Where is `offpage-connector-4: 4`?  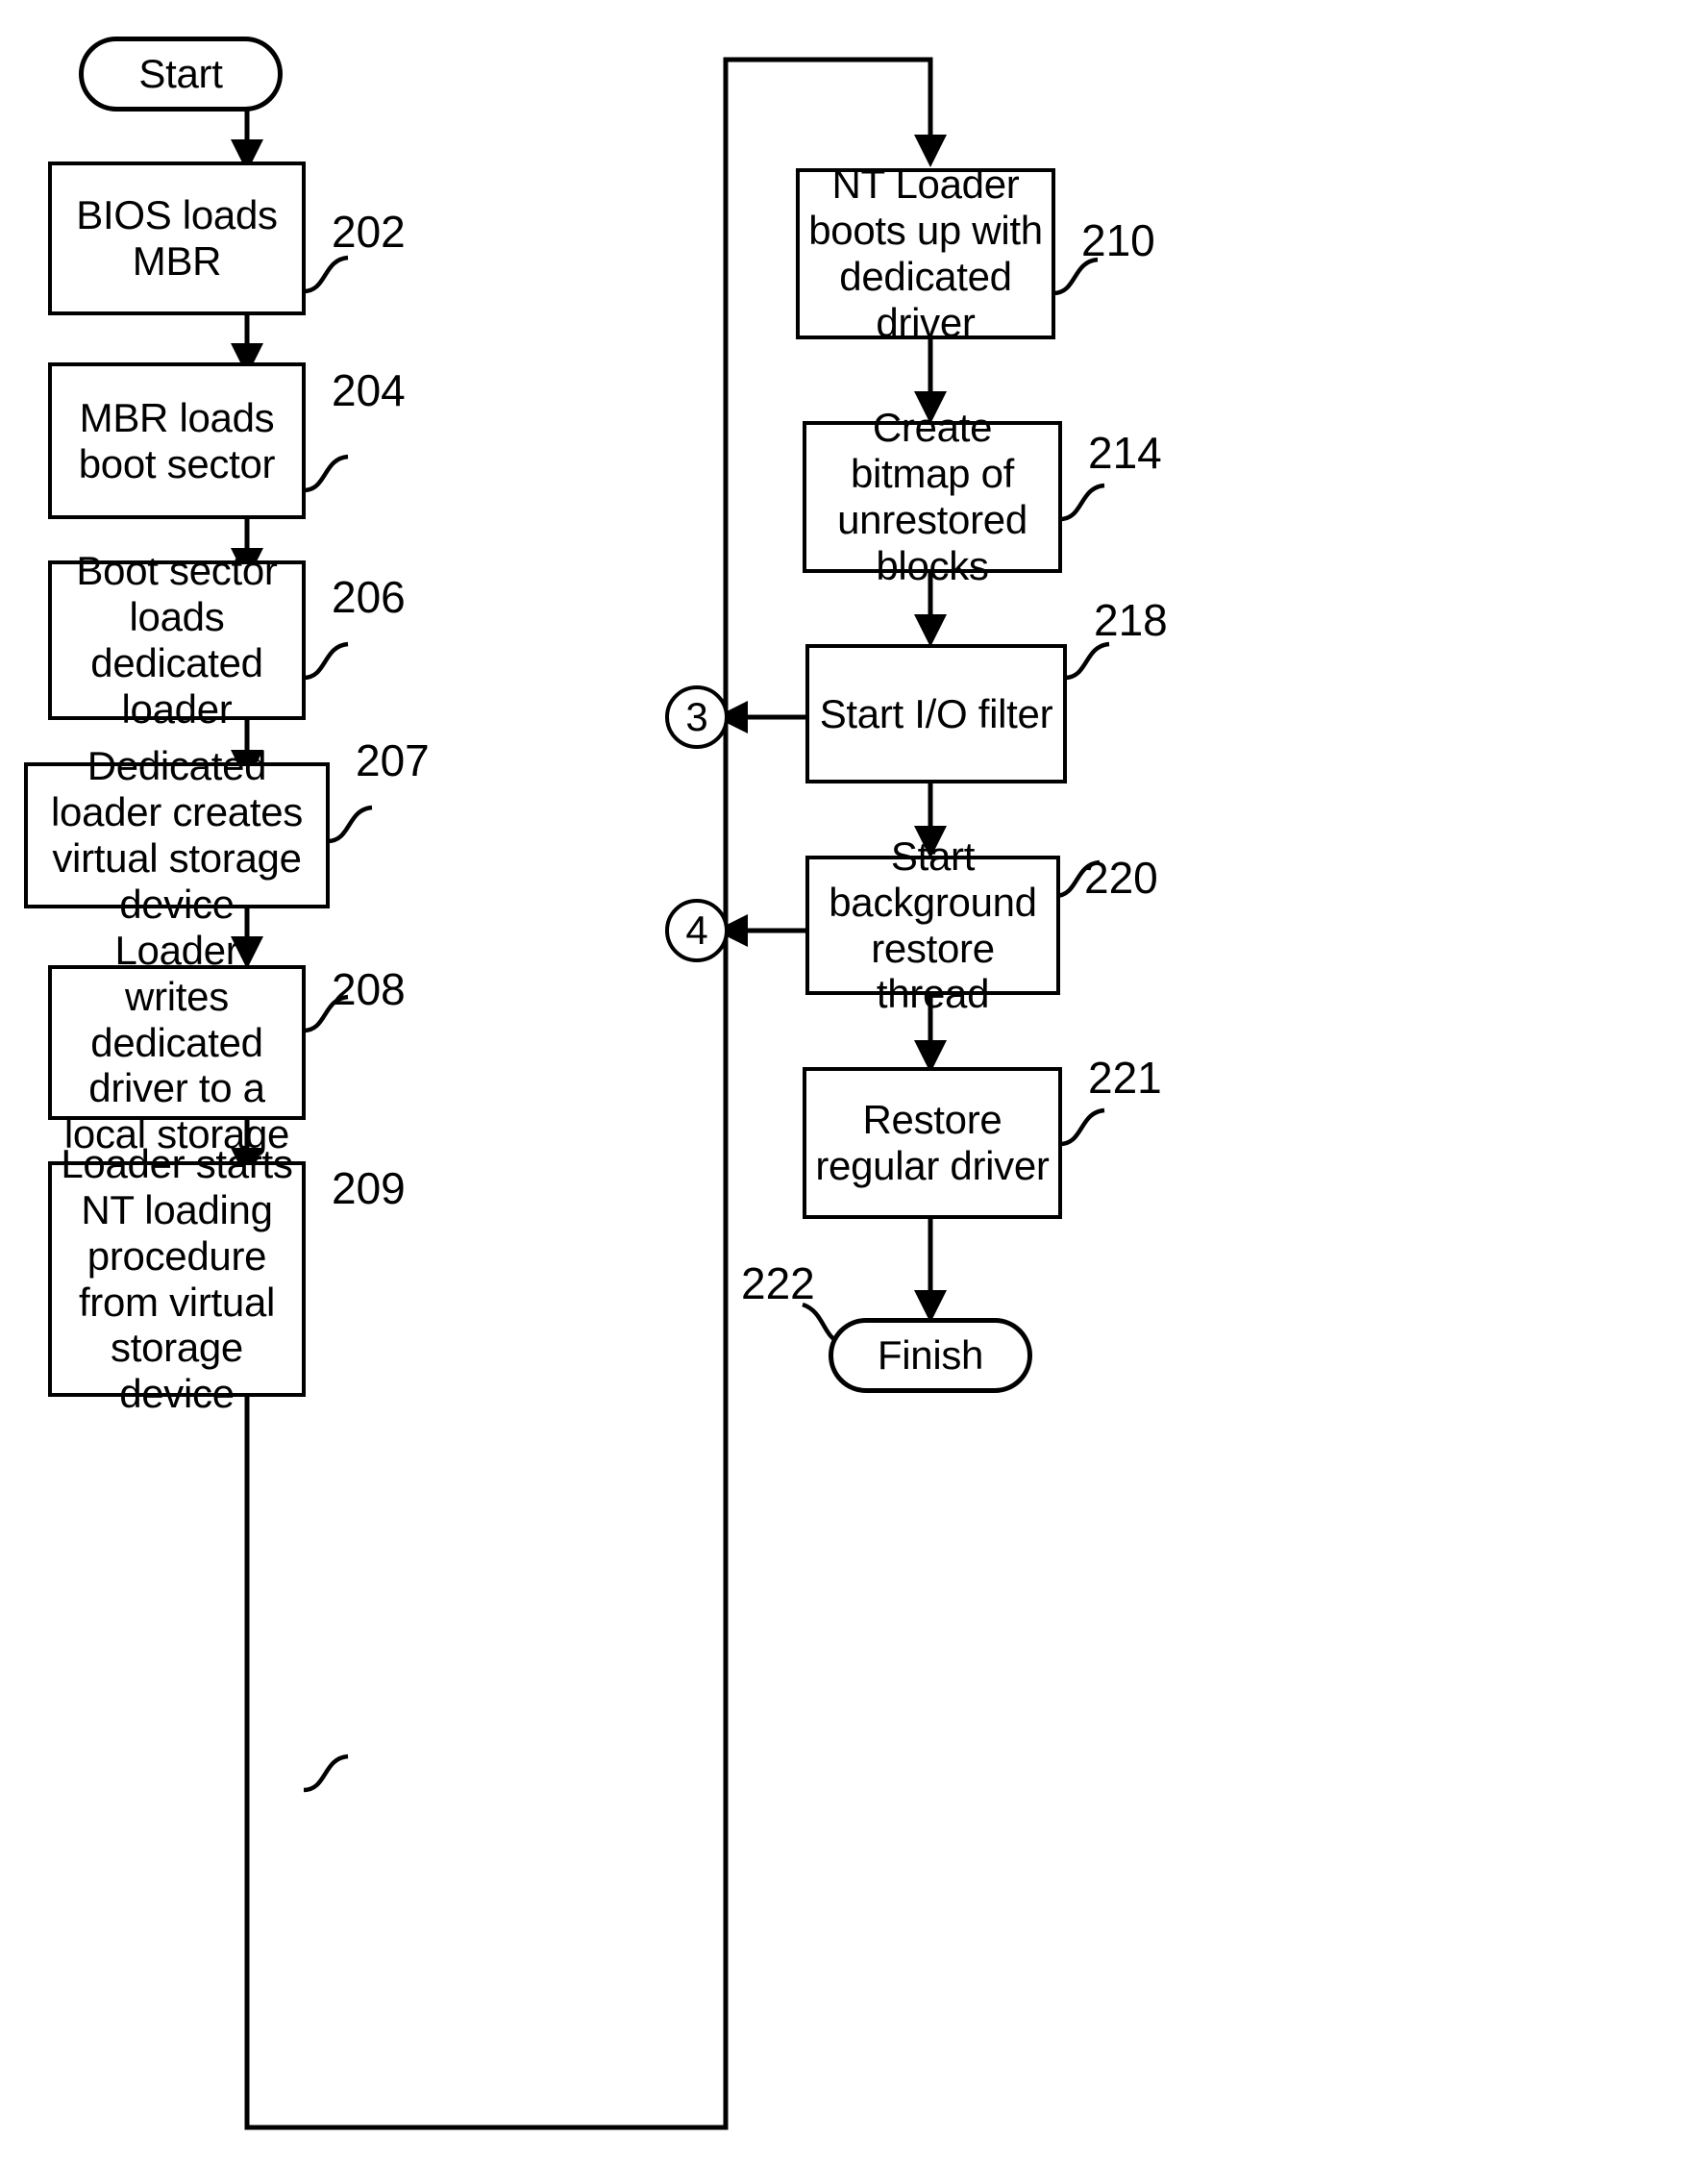
offpage-connector-4: 4 is located at coordinates (697, 930).